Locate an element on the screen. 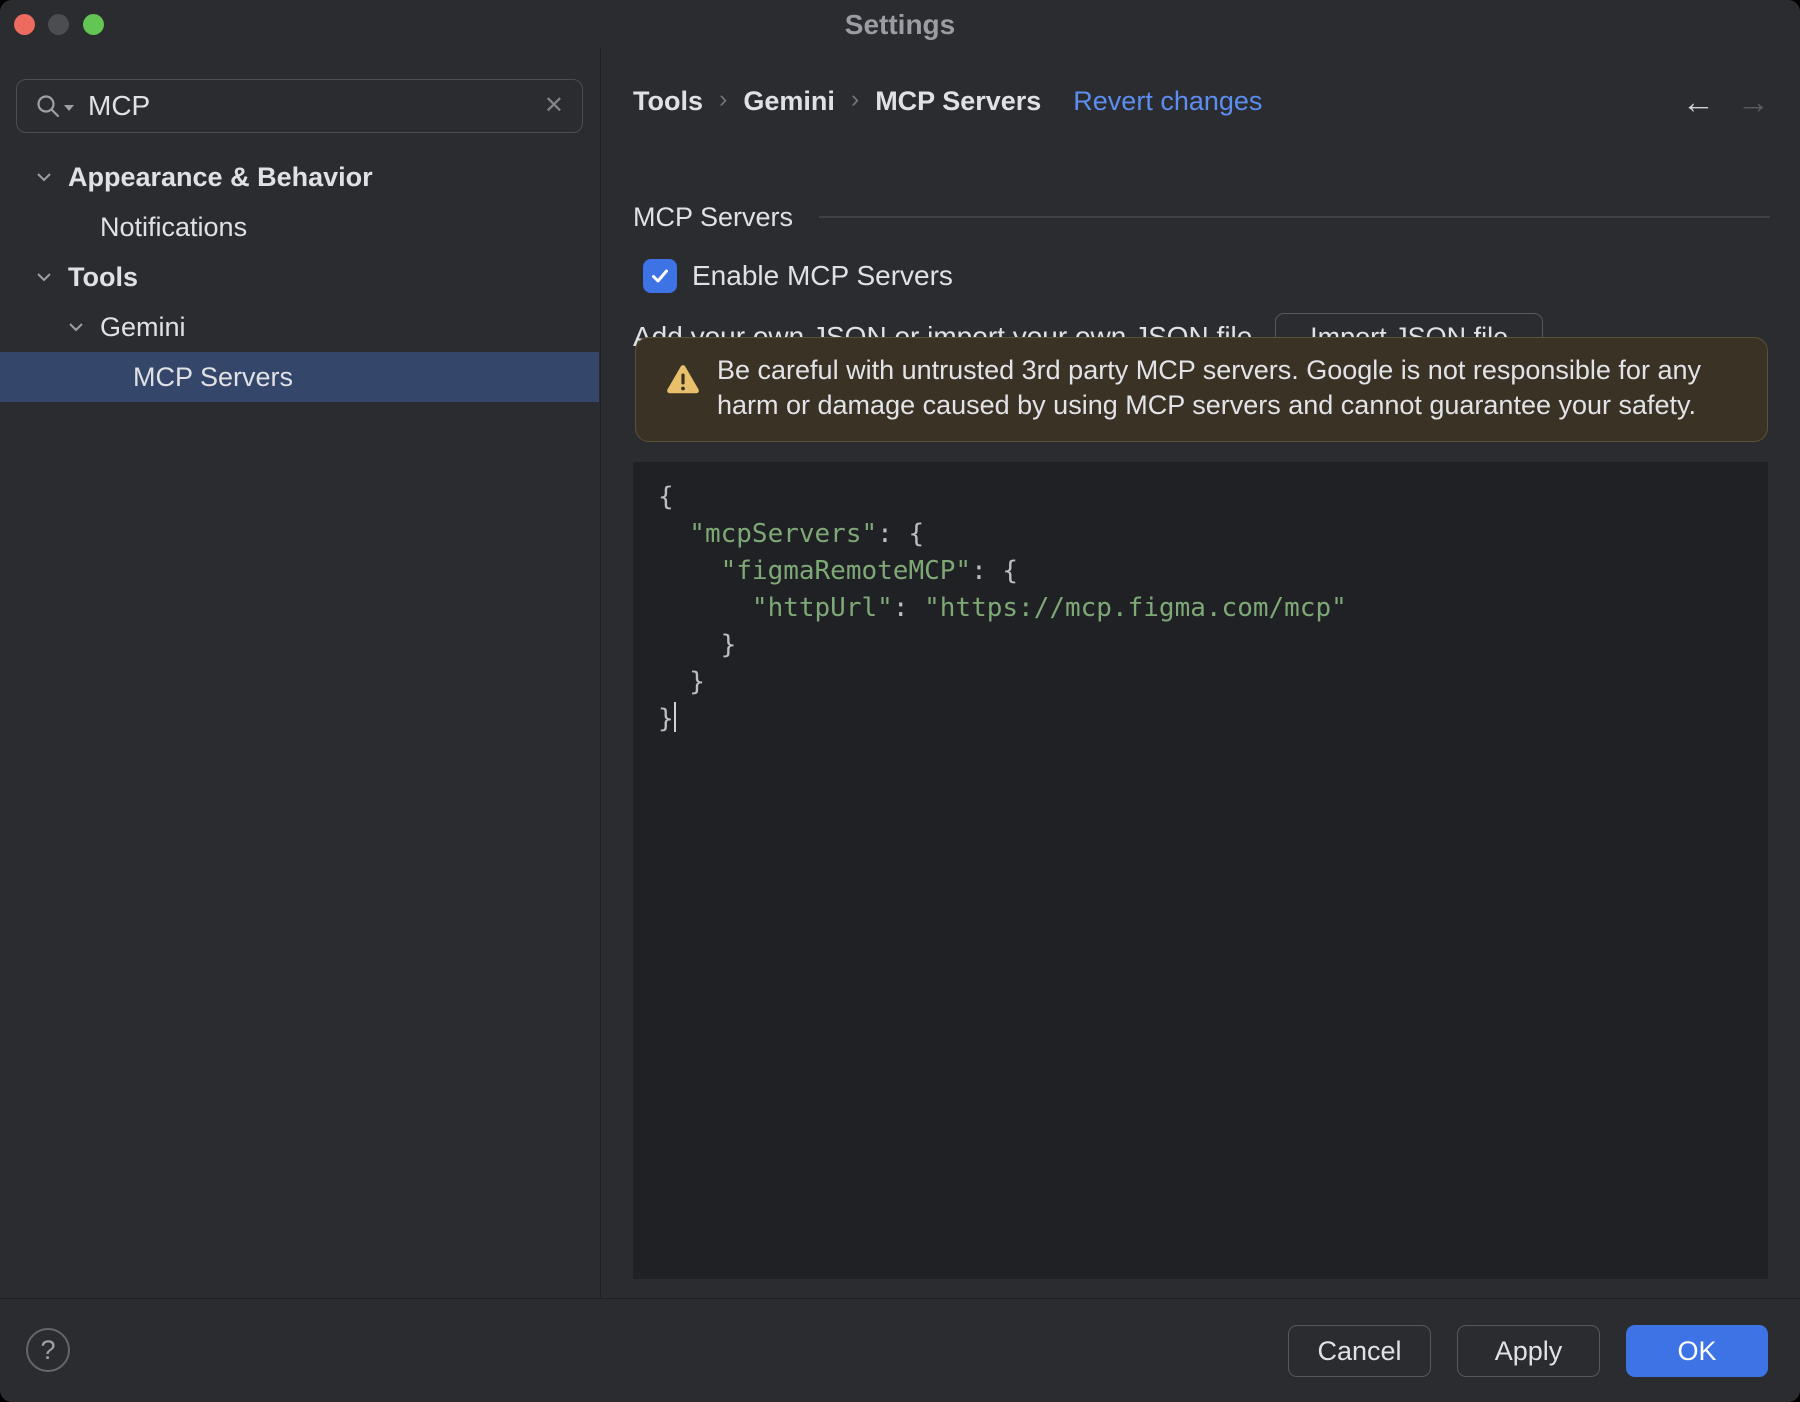  footer-bar: ? Cancel Apply OK is located at coordinates (900, 1350).